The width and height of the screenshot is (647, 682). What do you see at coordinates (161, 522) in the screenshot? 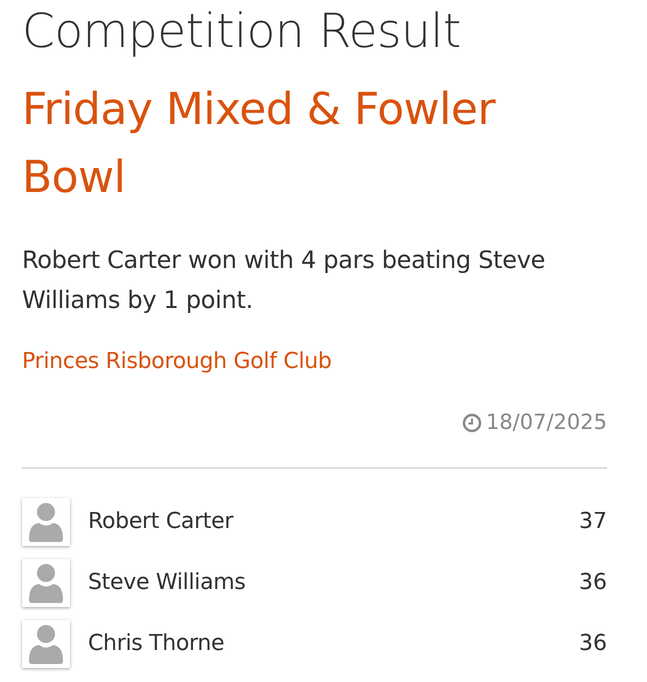
I see `player-name: Robert Carter` at bounding box center [161, 522].